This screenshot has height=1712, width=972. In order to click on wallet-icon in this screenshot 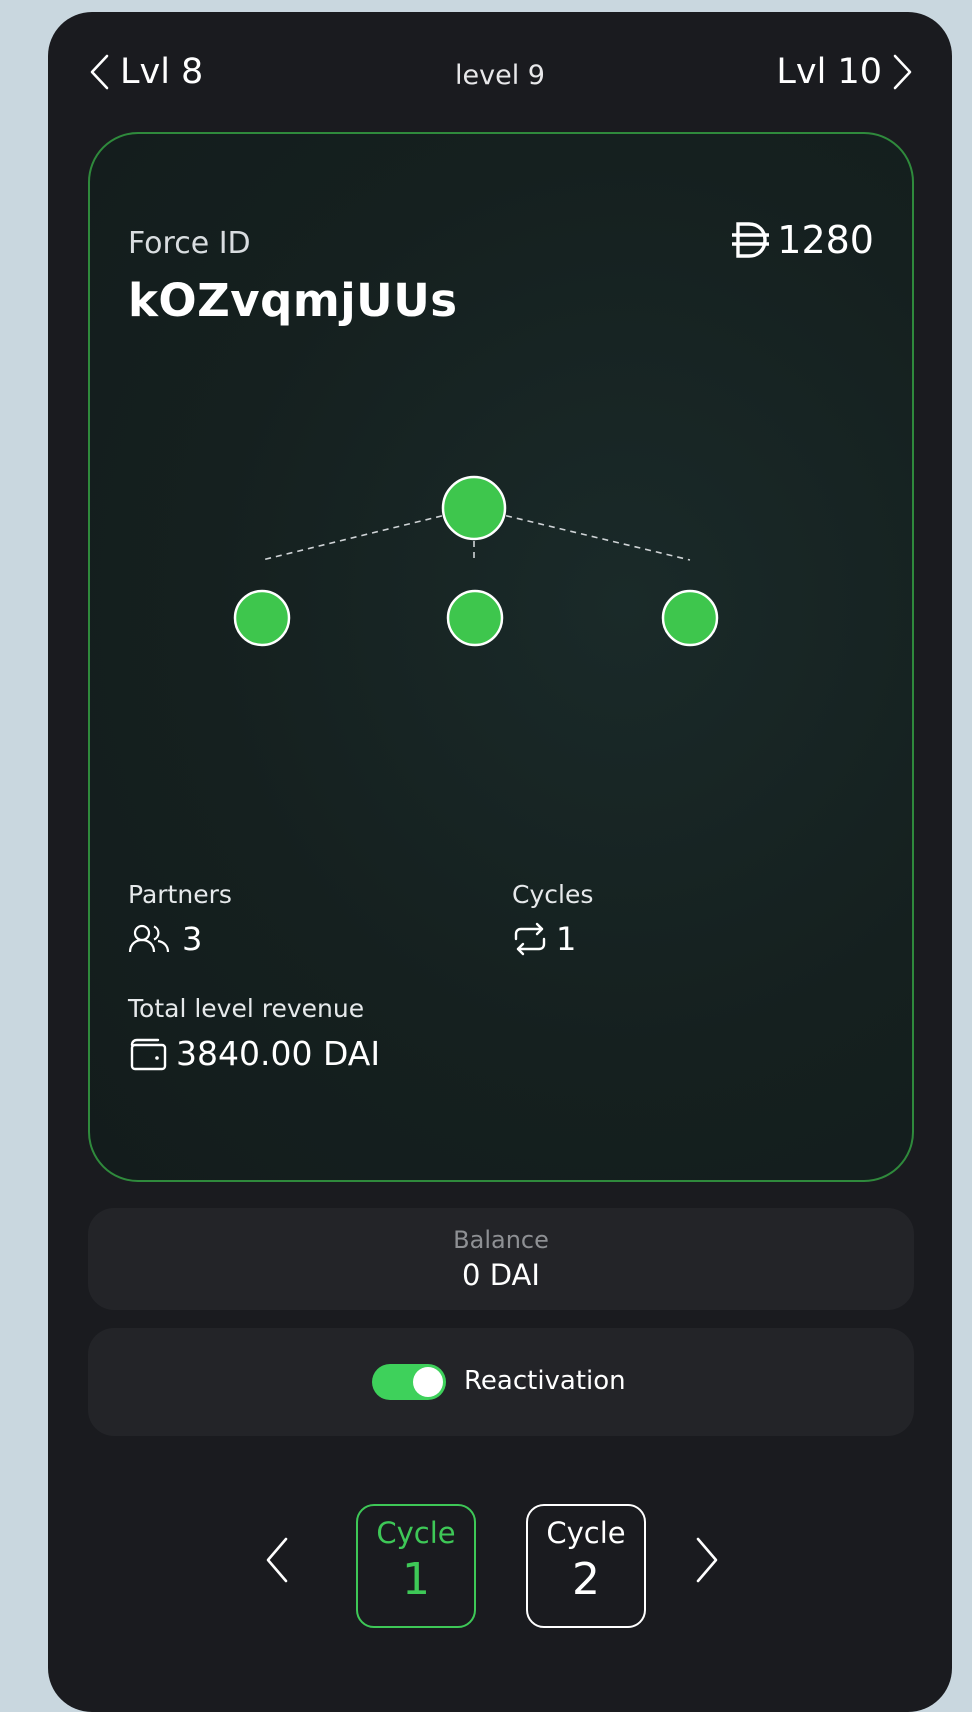, I will do `click(148, 1054)`.